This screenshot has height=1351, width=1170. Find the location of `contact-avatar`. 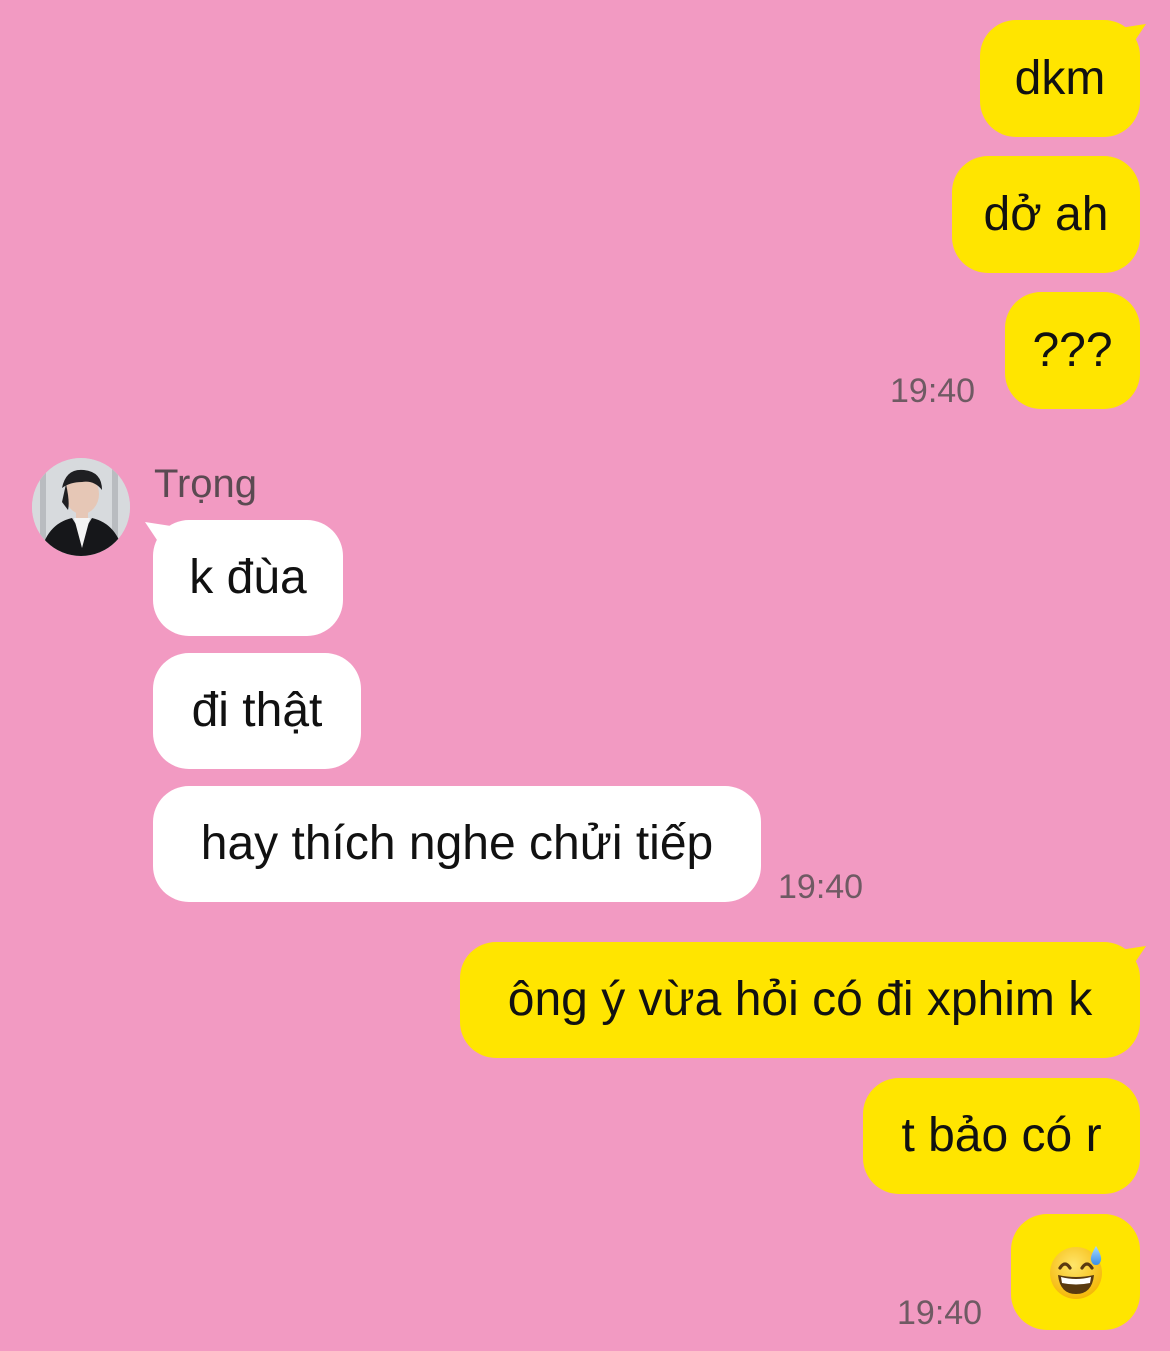

contact-avatar is located at coordinates (81, 507).